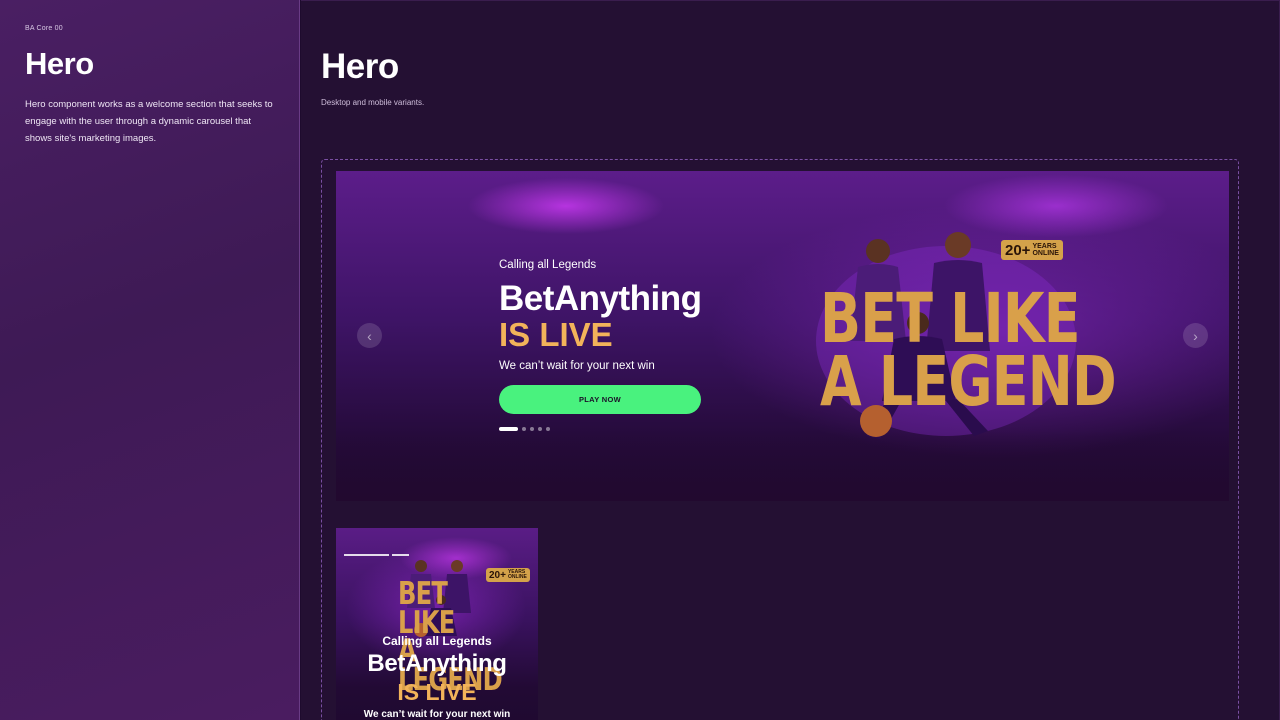  I want to click on story-progress, so click(376, 555).